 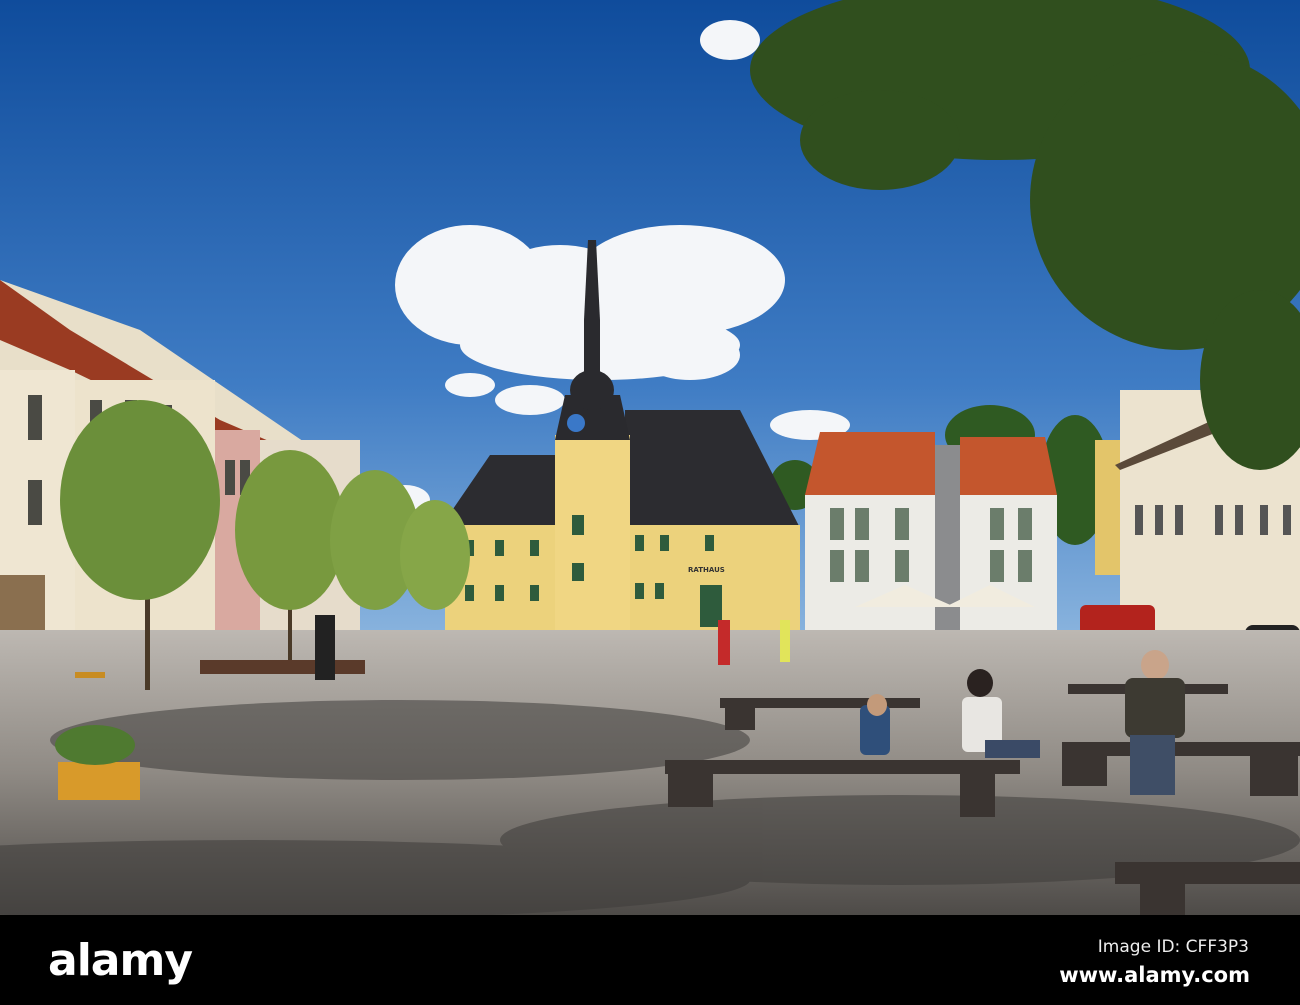 I want to click on alamy-logo: alamy, so click(x=120, y=960).